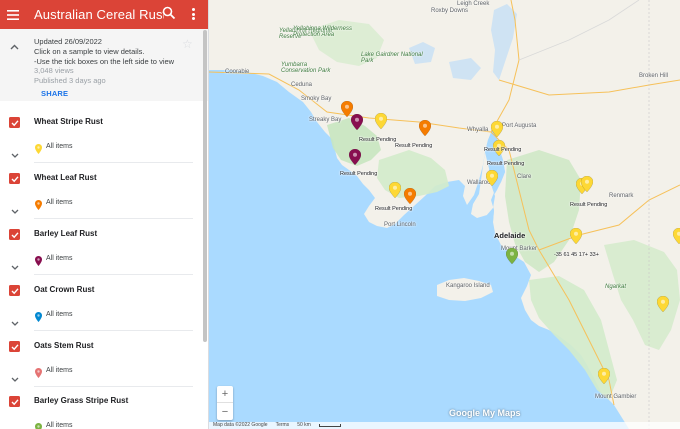 The width and height of the screenshot is (680, 429). Describe the element at coordinates (170, 14) in the screenshot. I see `search-icon` at that location.